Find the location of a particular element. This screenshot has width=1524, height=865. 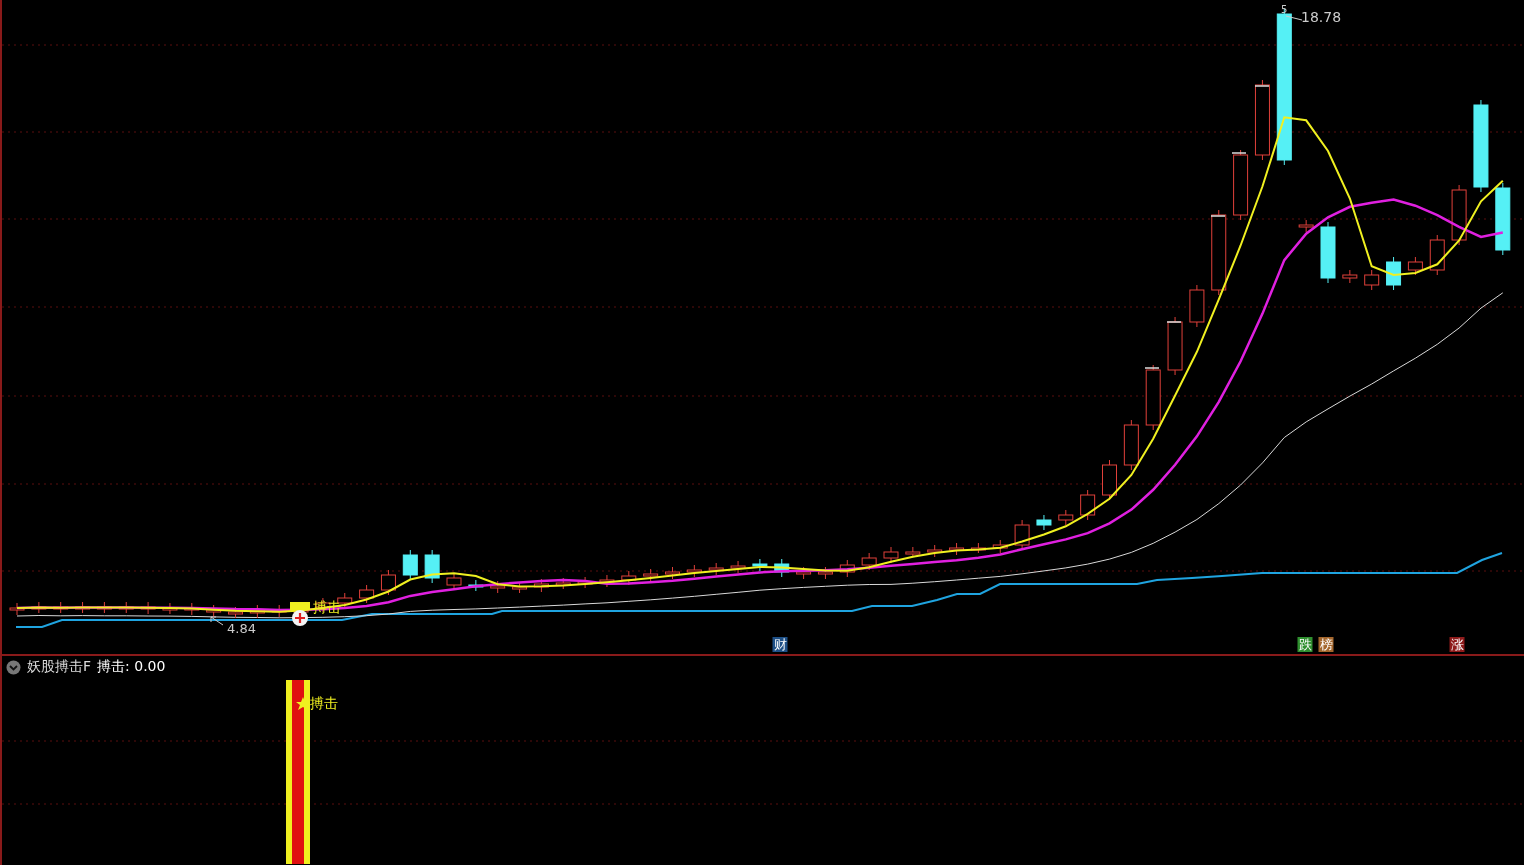

indicator-reading: 搏击: 0.00 is located at coordinates (131, 667).